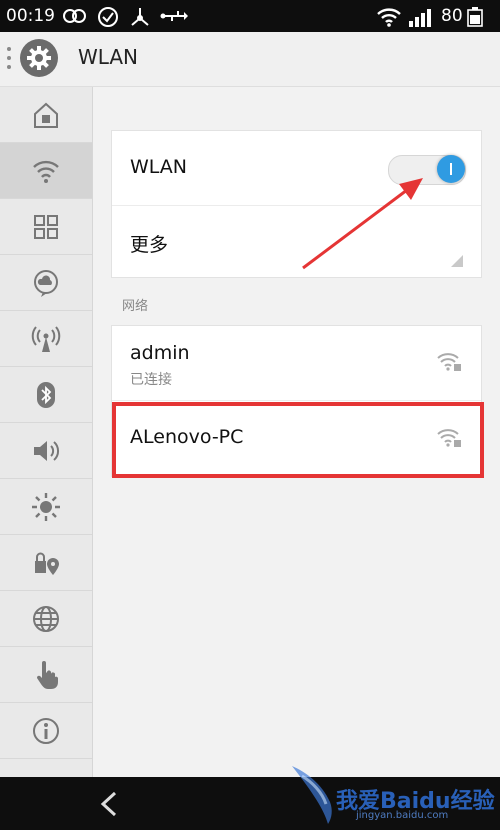 The image size is (500, 830). I want to click on network-status-admin: 已连接, so click(151, 380).